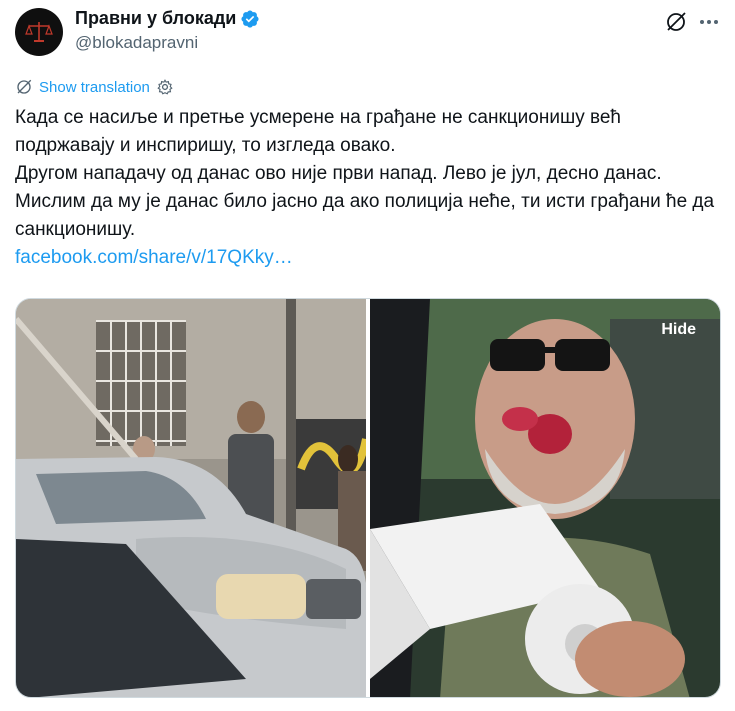 The height and width of the screenshot is (711, 735). I want to click on avatar, so click(39, 32).